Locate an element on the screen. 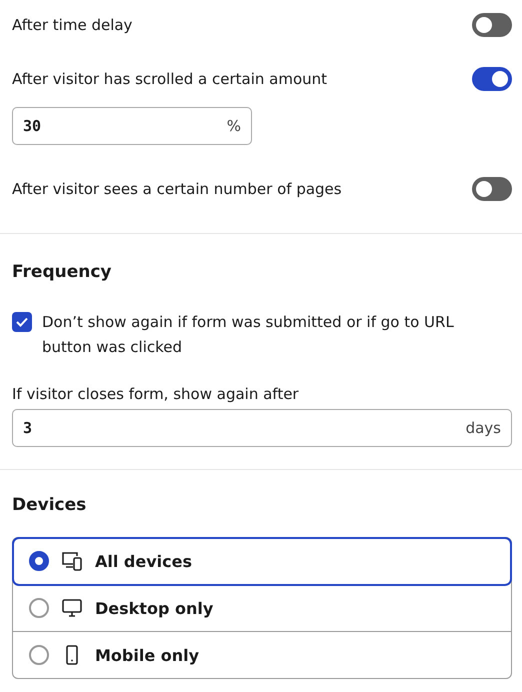 This screenshot has height=692, width=522. unit-label: days is located at coordinates (483, 428).